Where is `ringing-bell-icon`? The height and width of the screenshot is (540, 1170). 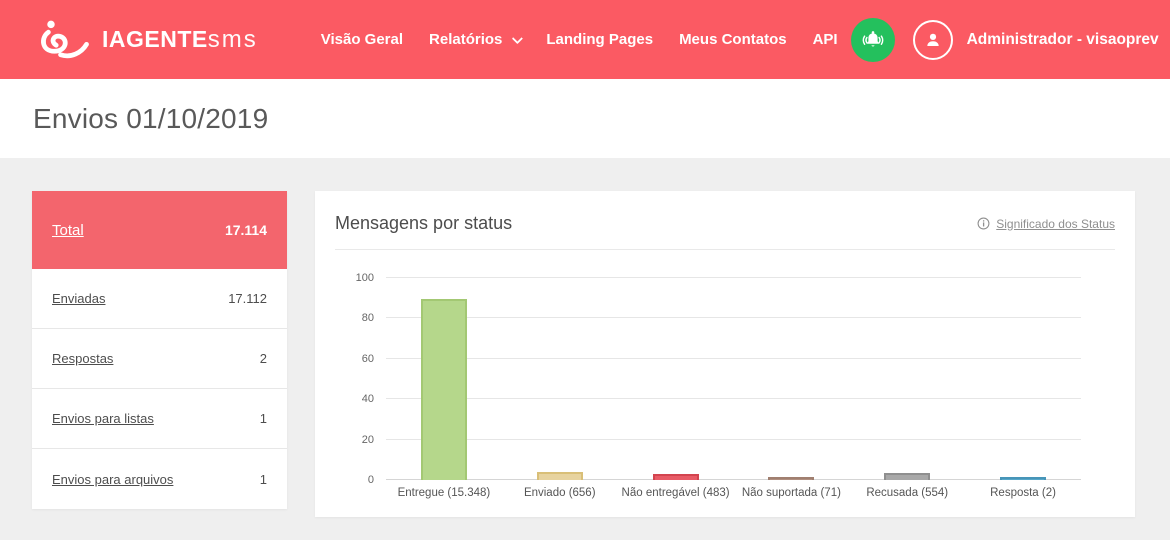
ringing-bell-icon is located at coordinates (873, 40).